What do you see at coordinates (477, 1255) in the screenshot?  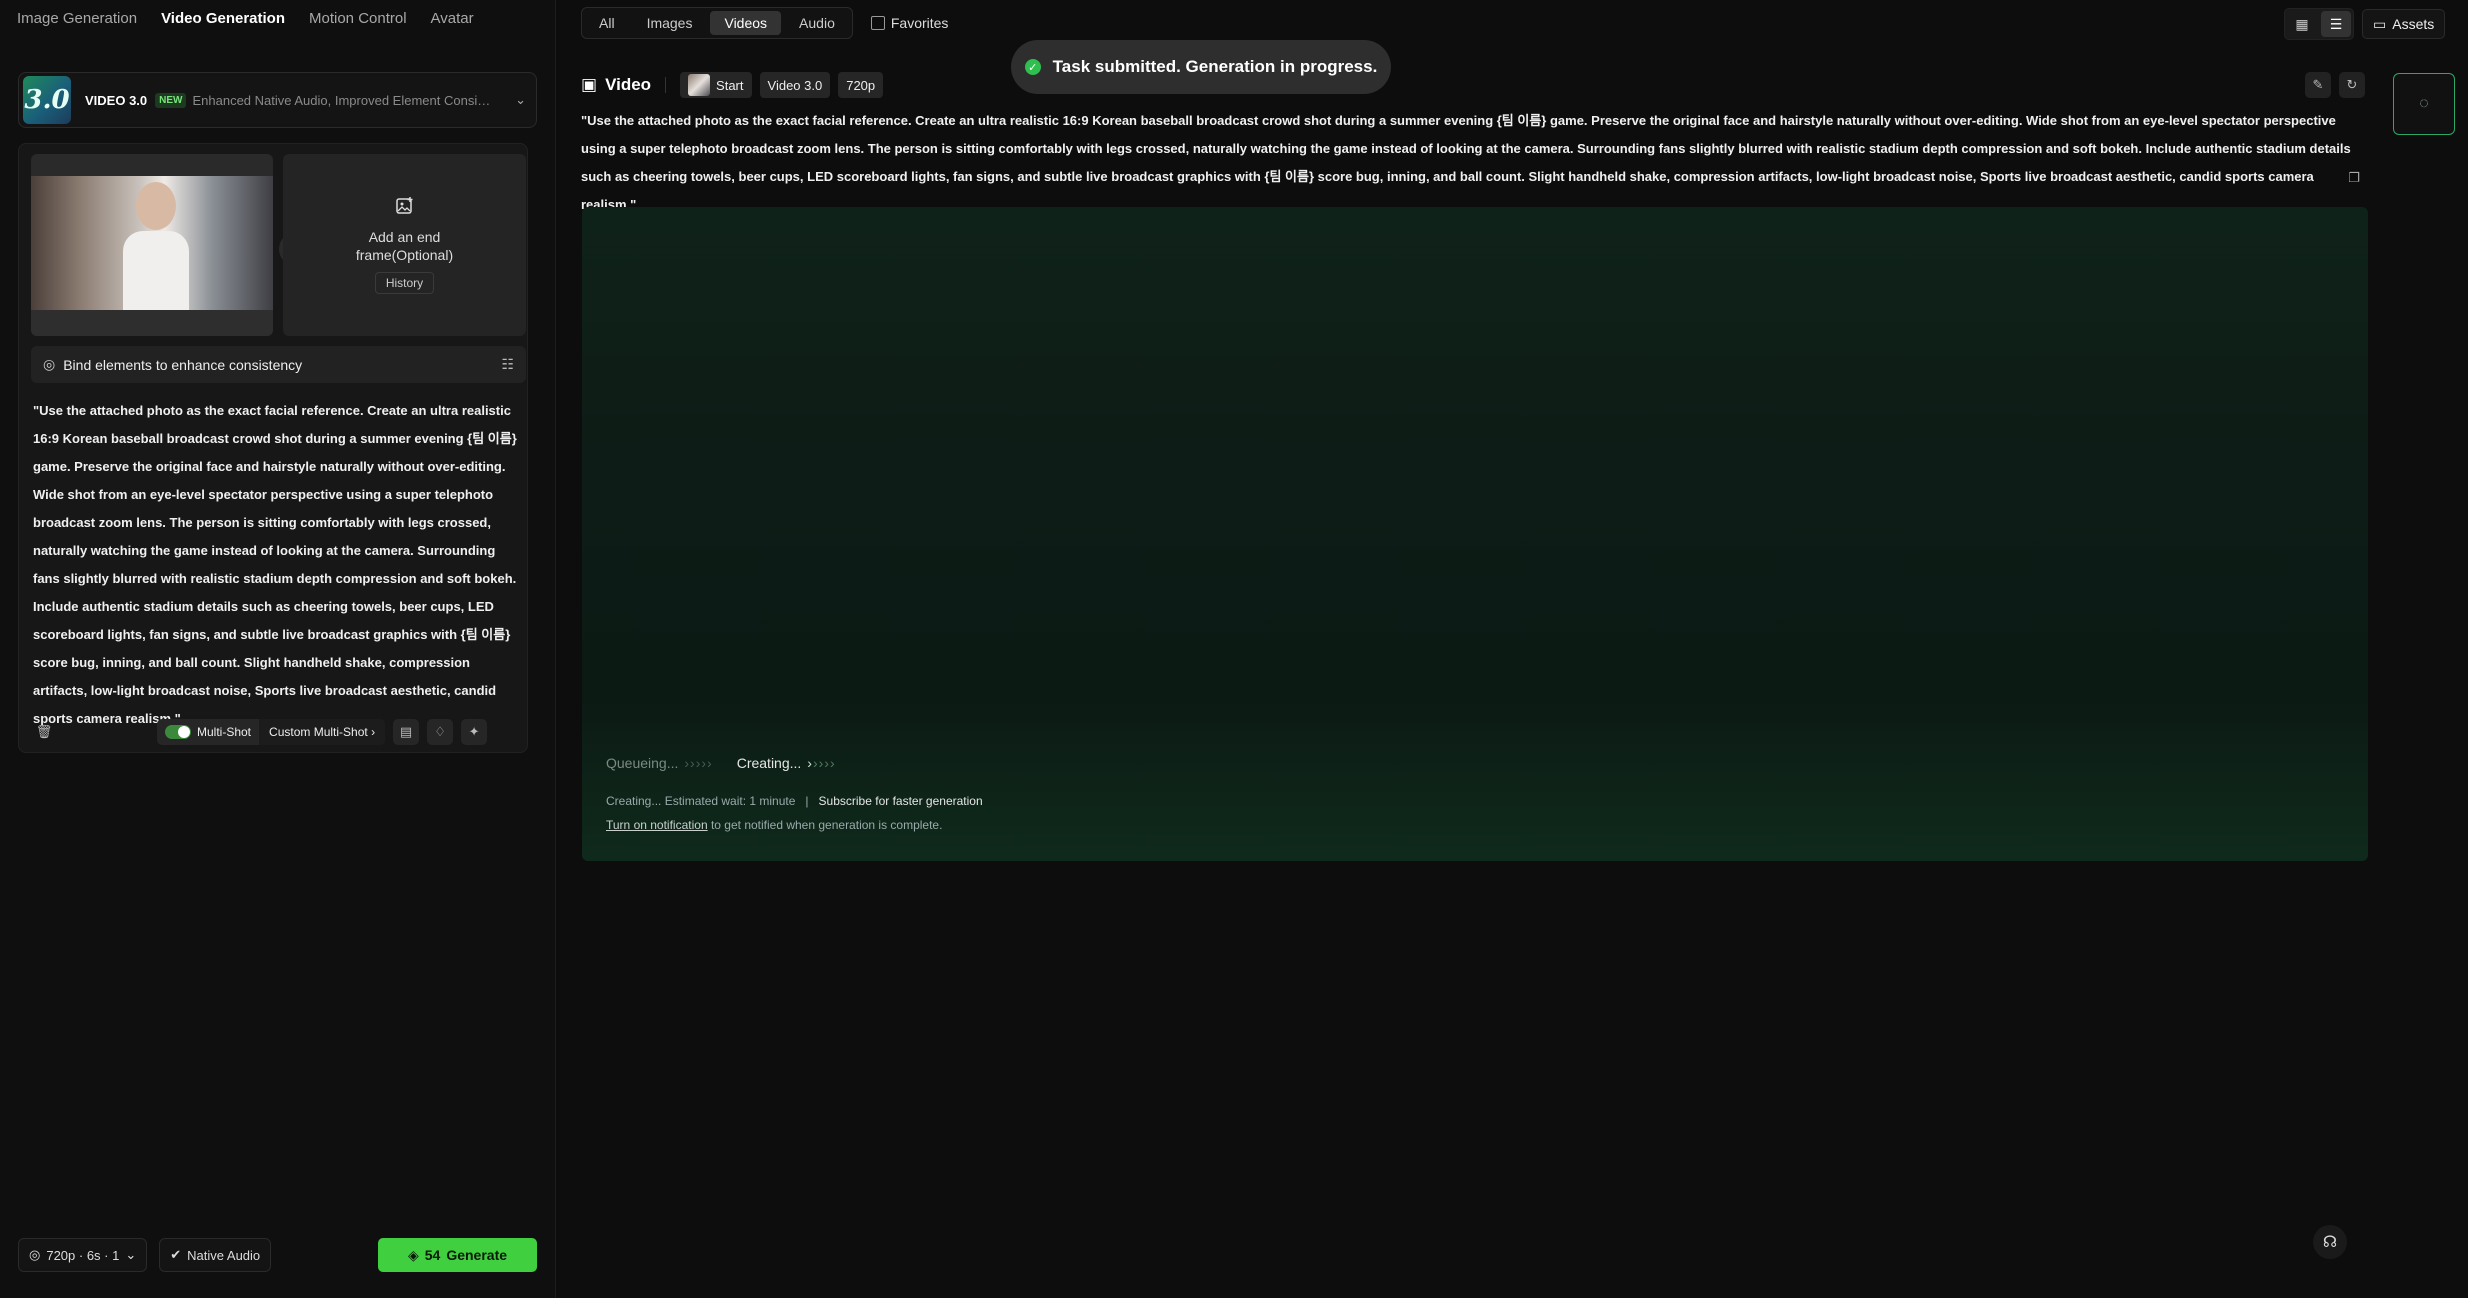 I see `generate-label: Generate` at bounding box center [477, 1255].